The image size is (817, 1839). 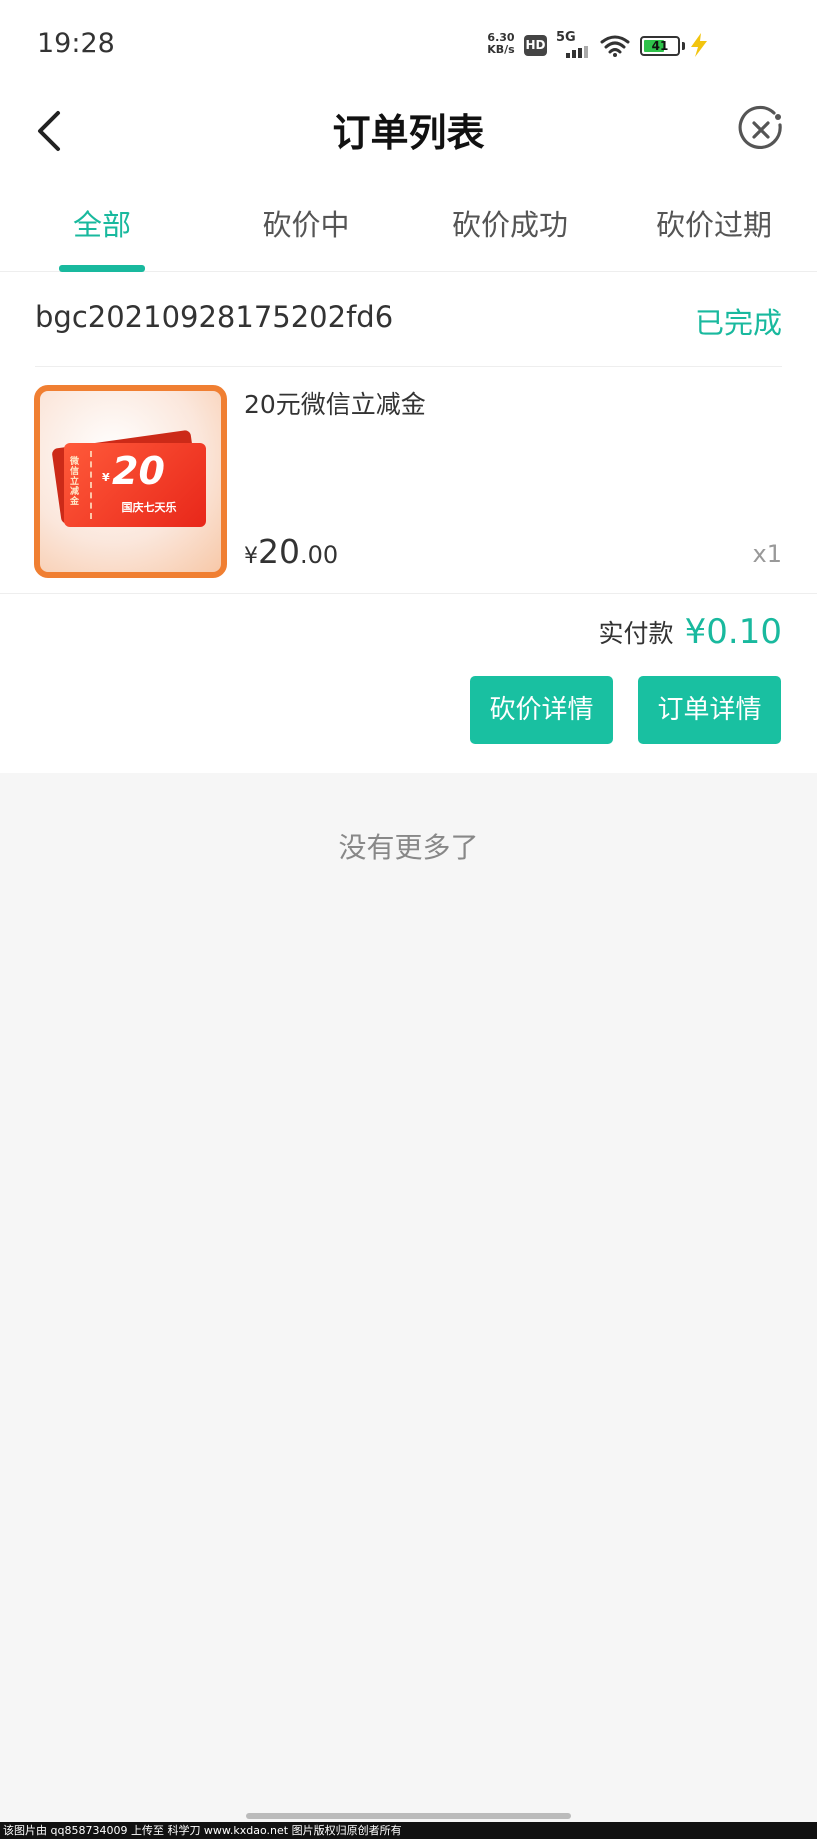 What do you see at coordinates (738, 323) in the screenshot?
I see `order-status: 已完成` at bounding box center [738, 323].